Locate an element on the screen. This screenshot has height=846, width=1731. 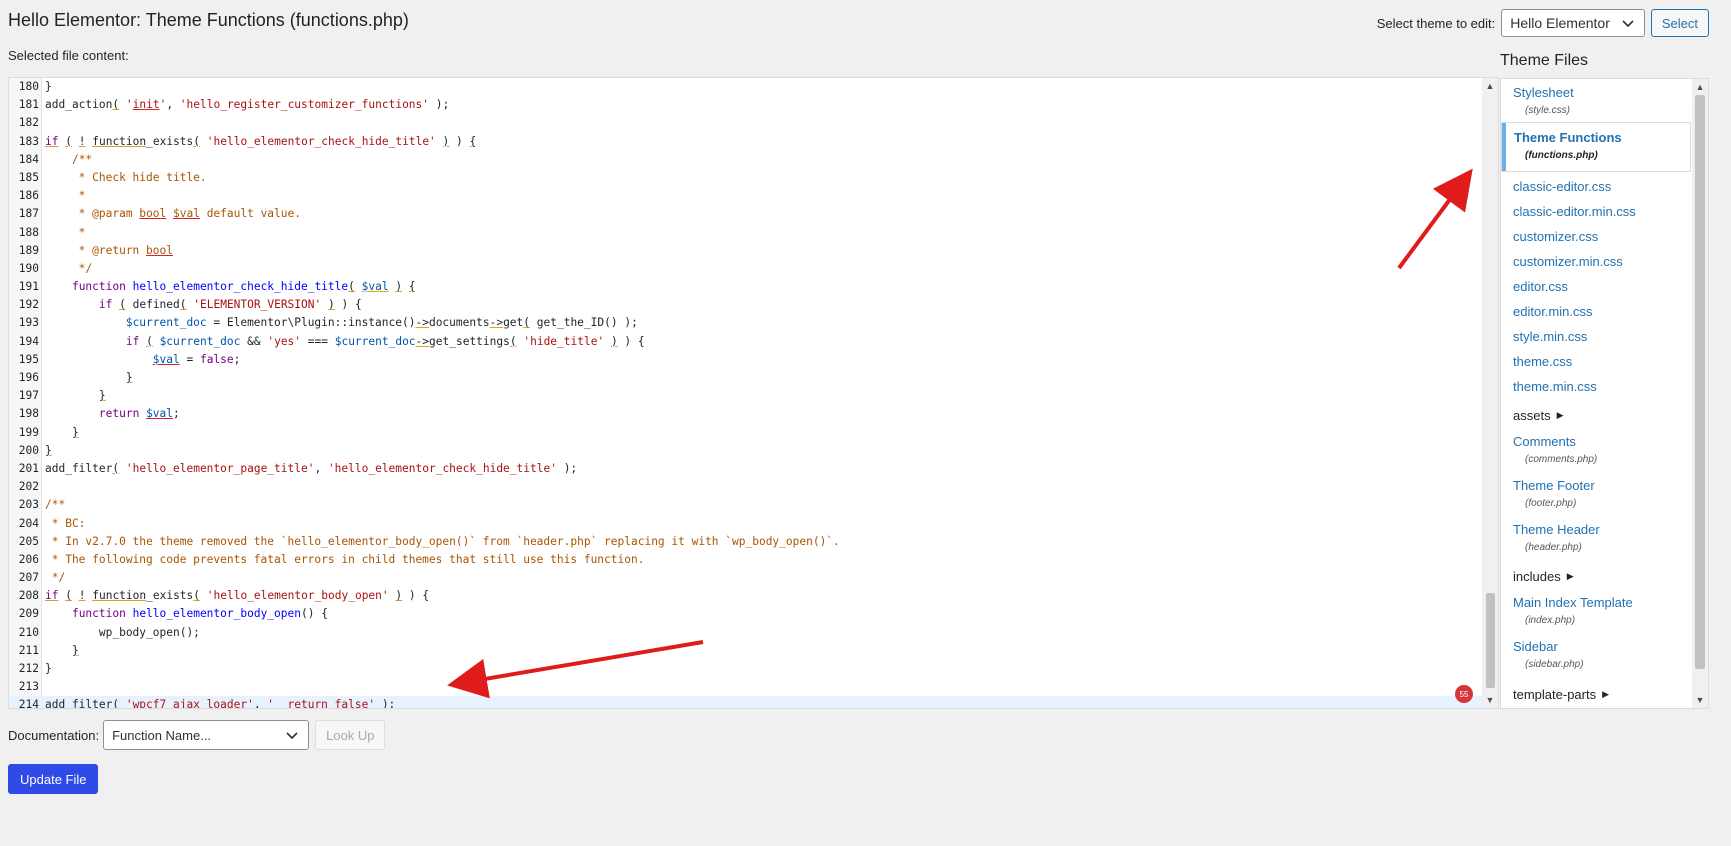
file-sub: (comments.php) is located at coordinates (1561, 459).